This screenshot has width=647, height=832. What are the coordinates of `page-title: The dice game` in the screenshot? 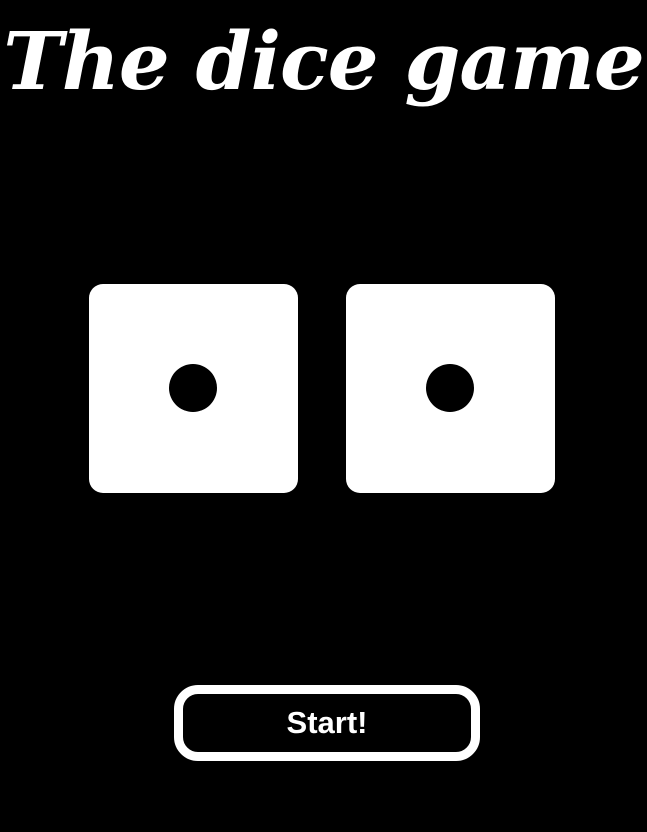 It's located at (324, 61).